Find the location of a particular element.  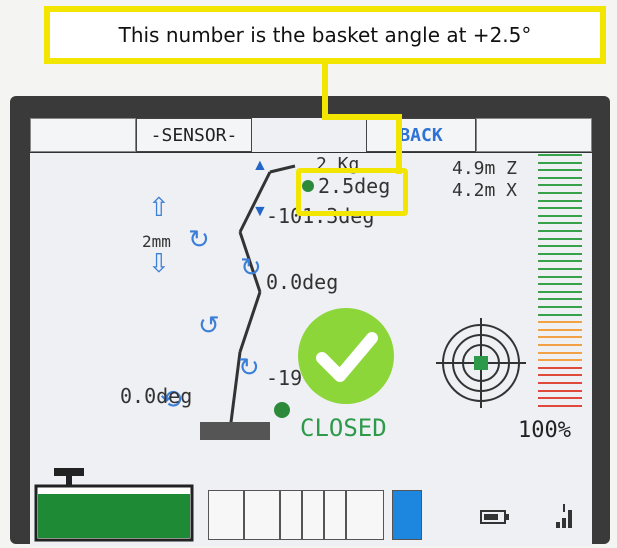

callout-text: This number is the basket angle at +2.5° is located at coordinates (325, 35).